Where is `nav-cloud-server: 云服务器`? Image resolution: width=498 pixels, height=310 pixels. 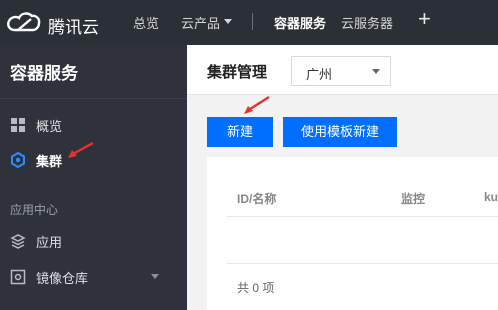 nav-cloud-server: 云服务器 is located at coordinates (367, 22).